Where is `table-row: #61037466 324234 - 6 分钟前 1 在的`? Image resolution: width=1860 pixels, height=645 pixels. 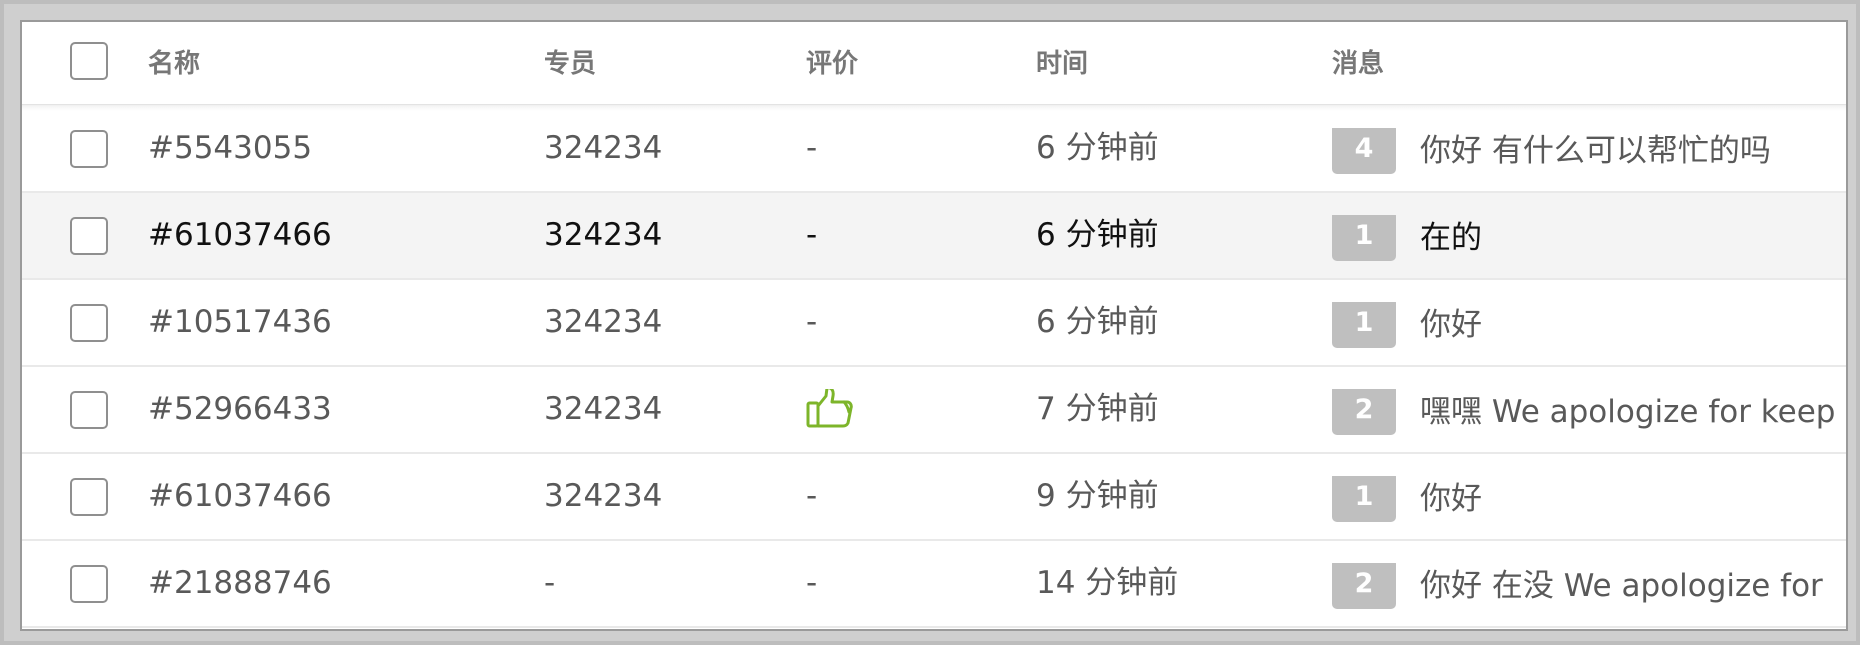
table-row: #61037466 324234 - 6 分钟前 1 在的 is located at coordinates (934, 236).